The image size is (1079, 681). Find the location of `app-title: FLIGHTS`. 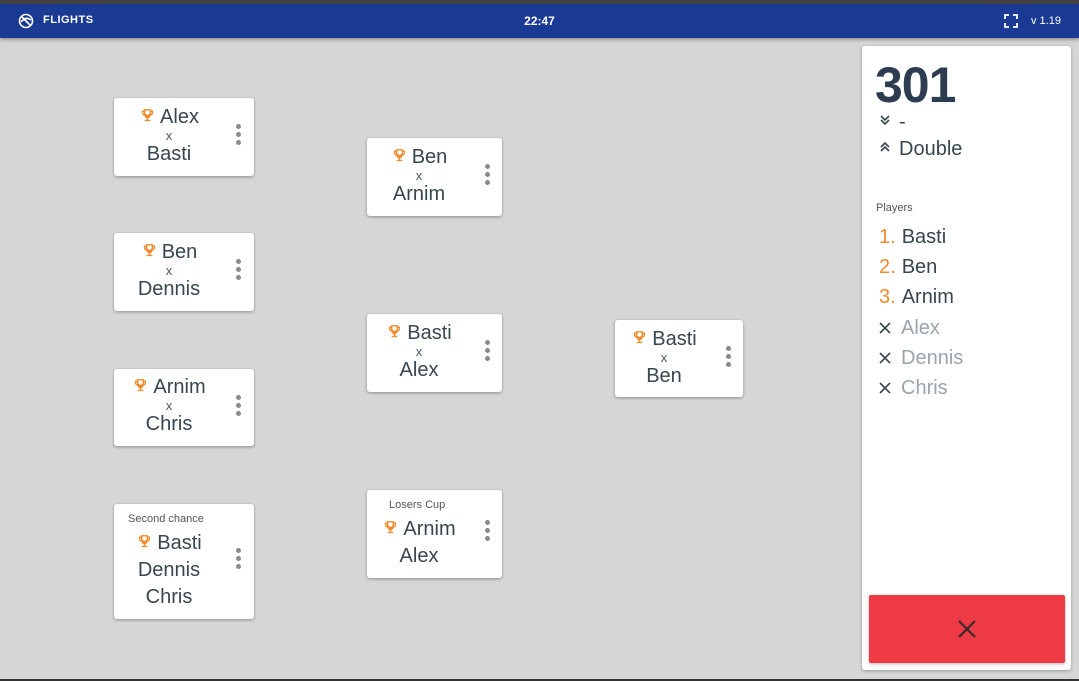

app-title: FLIGHTS is located at coordinates (68, 20).